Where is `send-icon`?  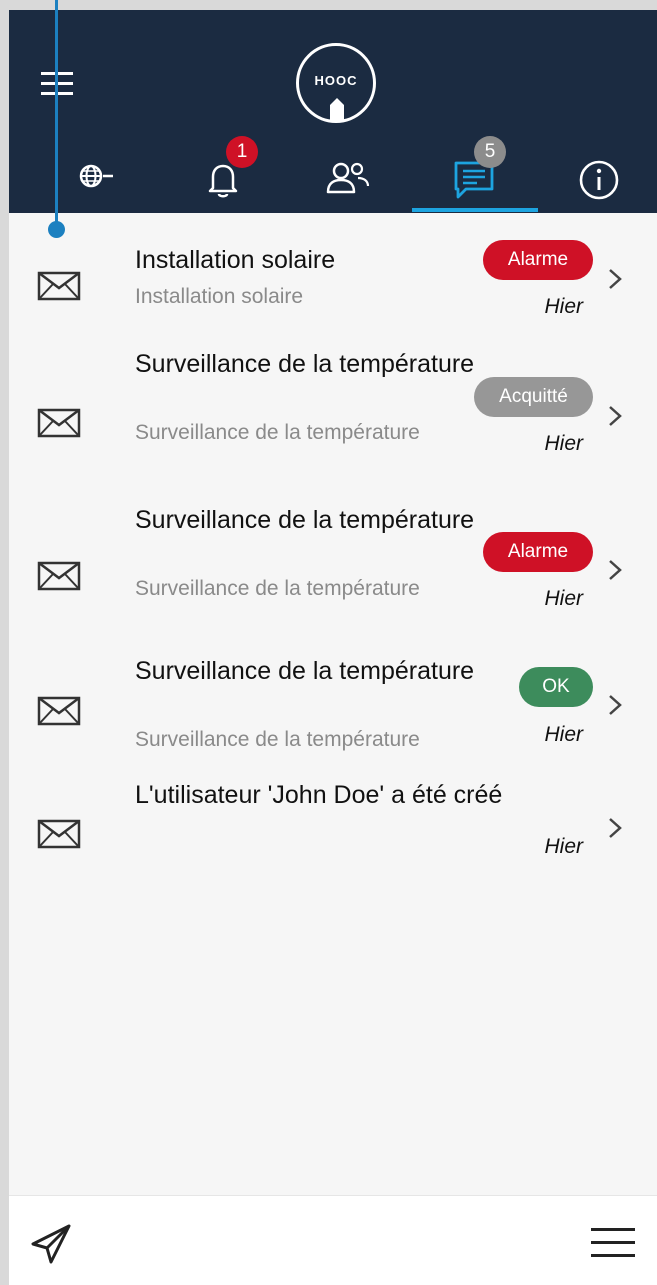
send-icon is located at coordinates (51, 1244).